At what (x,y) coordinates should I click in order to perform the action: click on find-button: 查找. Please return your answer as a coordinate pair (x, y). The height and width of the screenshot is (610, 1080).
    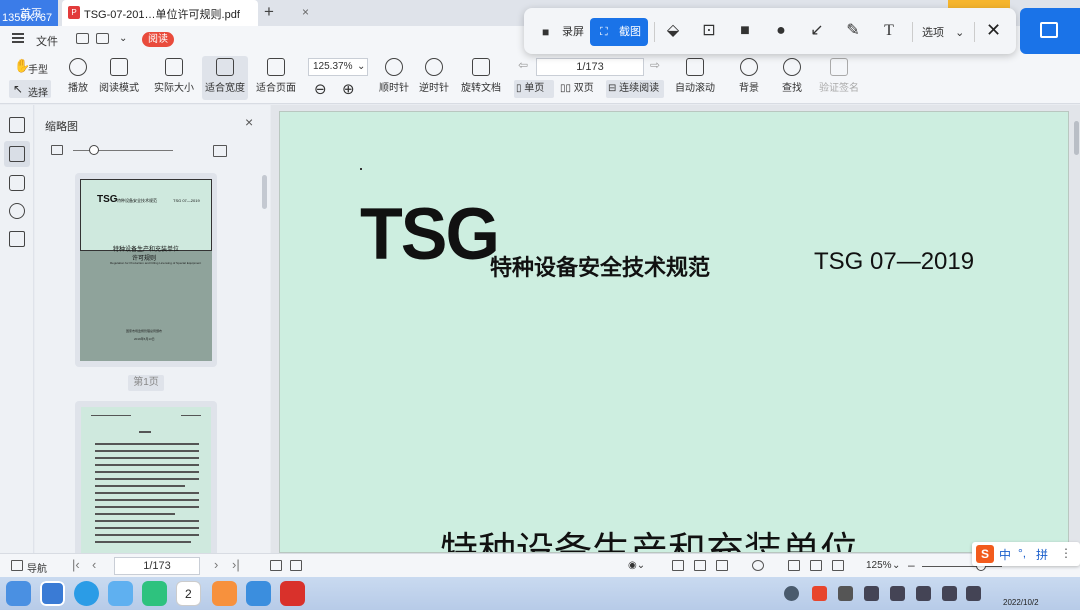
    Looking at the image, I should click on (792, 78).